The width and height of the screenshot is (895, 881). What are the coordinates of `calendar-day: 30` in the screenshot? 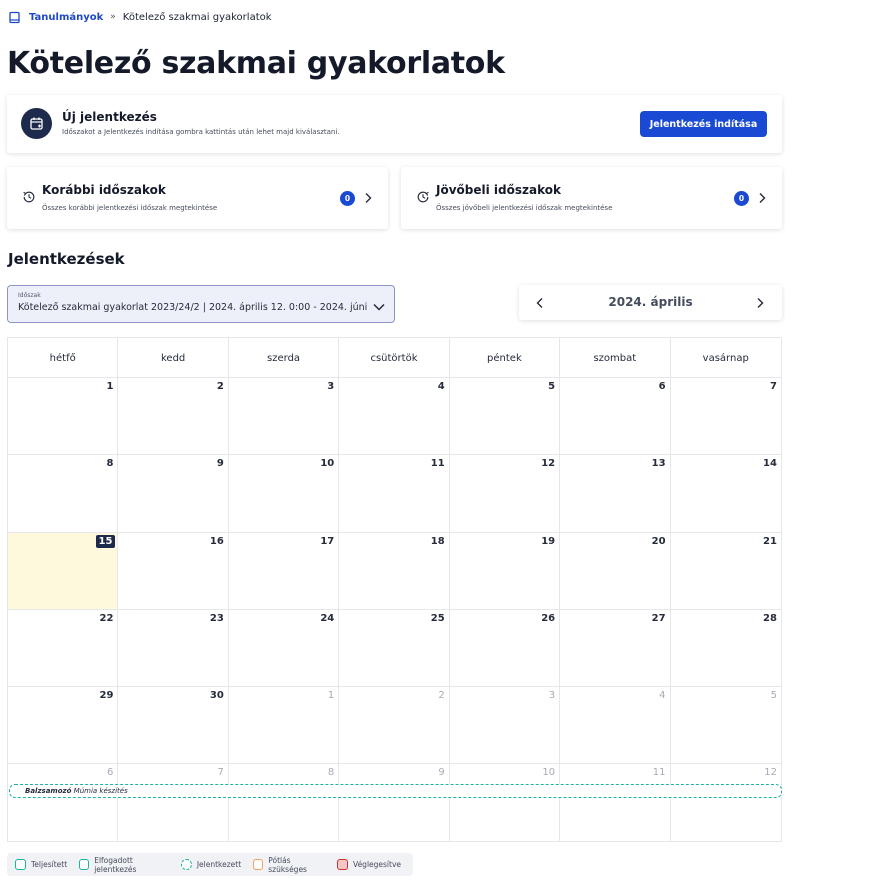 It's located at (173, 725).